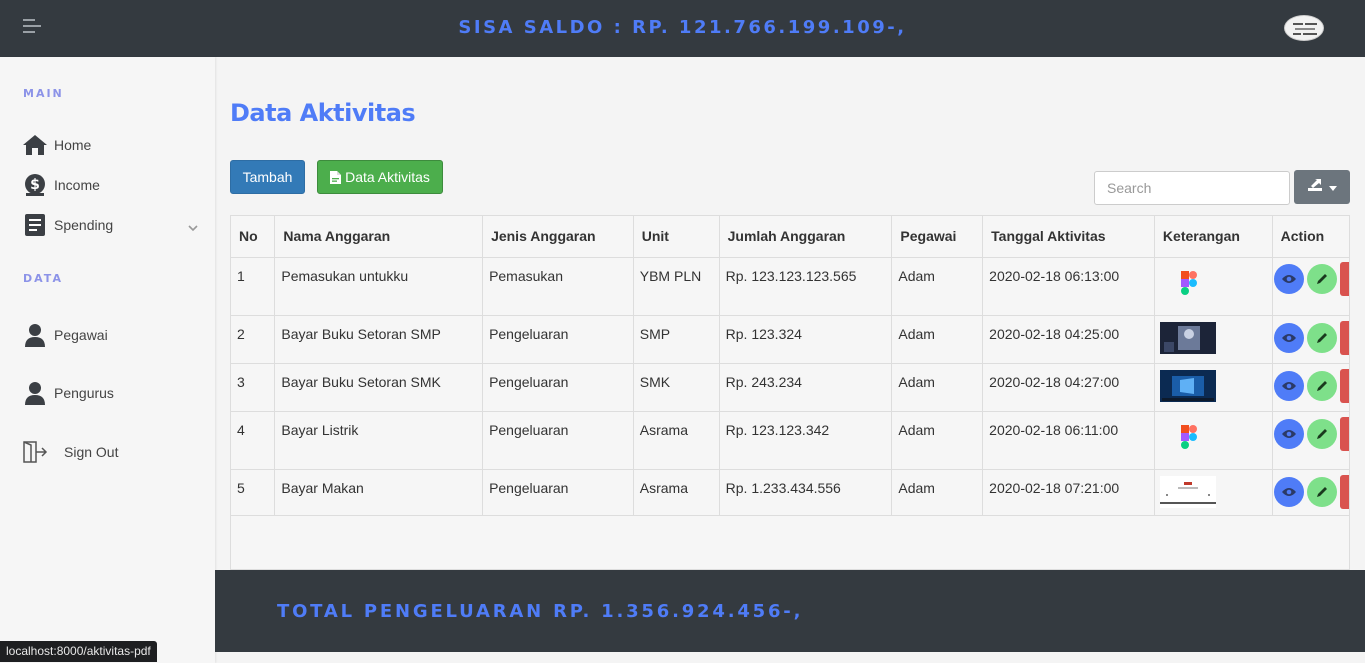 This screenshot has width=1365, height=663. Describe the element at coordinates (91, 452) in the screenshot. I see `sidebar-item-label: Sign Out` at that location.